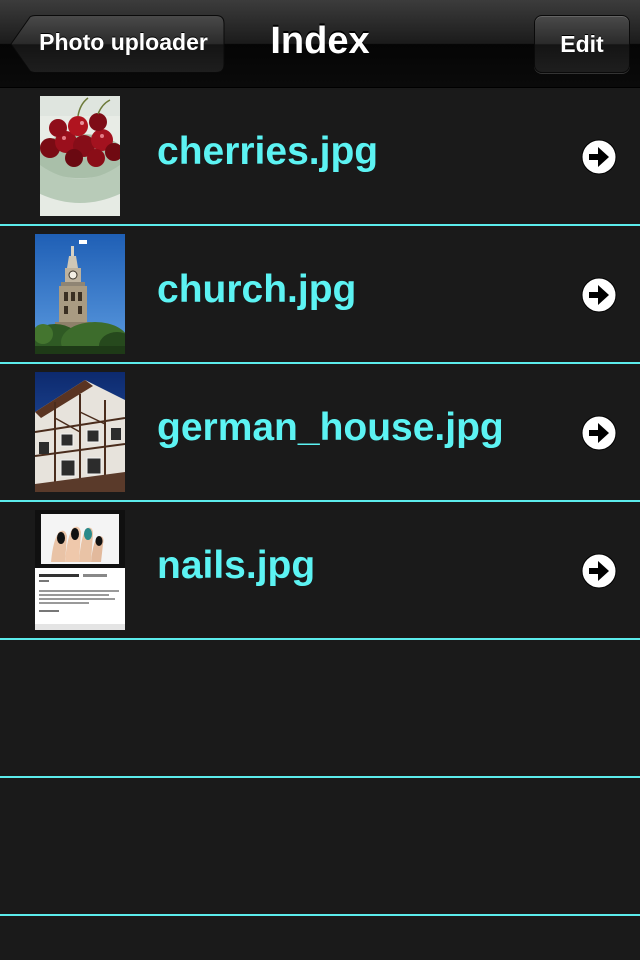 This screenshot has height=960, width=640. What do you see at coordinates (320, 44) in the screenshot?
I see `navigation-bar: Photo uploader Index Edit` at bounding box center [320, 44].